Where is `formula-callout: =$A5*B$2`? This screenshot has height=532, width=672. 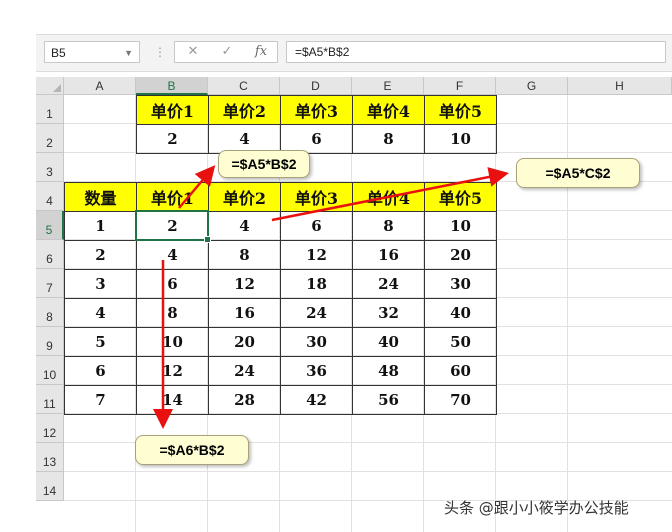
formula-callout: =$A5*B$2 is located at coordinates (264, 164).